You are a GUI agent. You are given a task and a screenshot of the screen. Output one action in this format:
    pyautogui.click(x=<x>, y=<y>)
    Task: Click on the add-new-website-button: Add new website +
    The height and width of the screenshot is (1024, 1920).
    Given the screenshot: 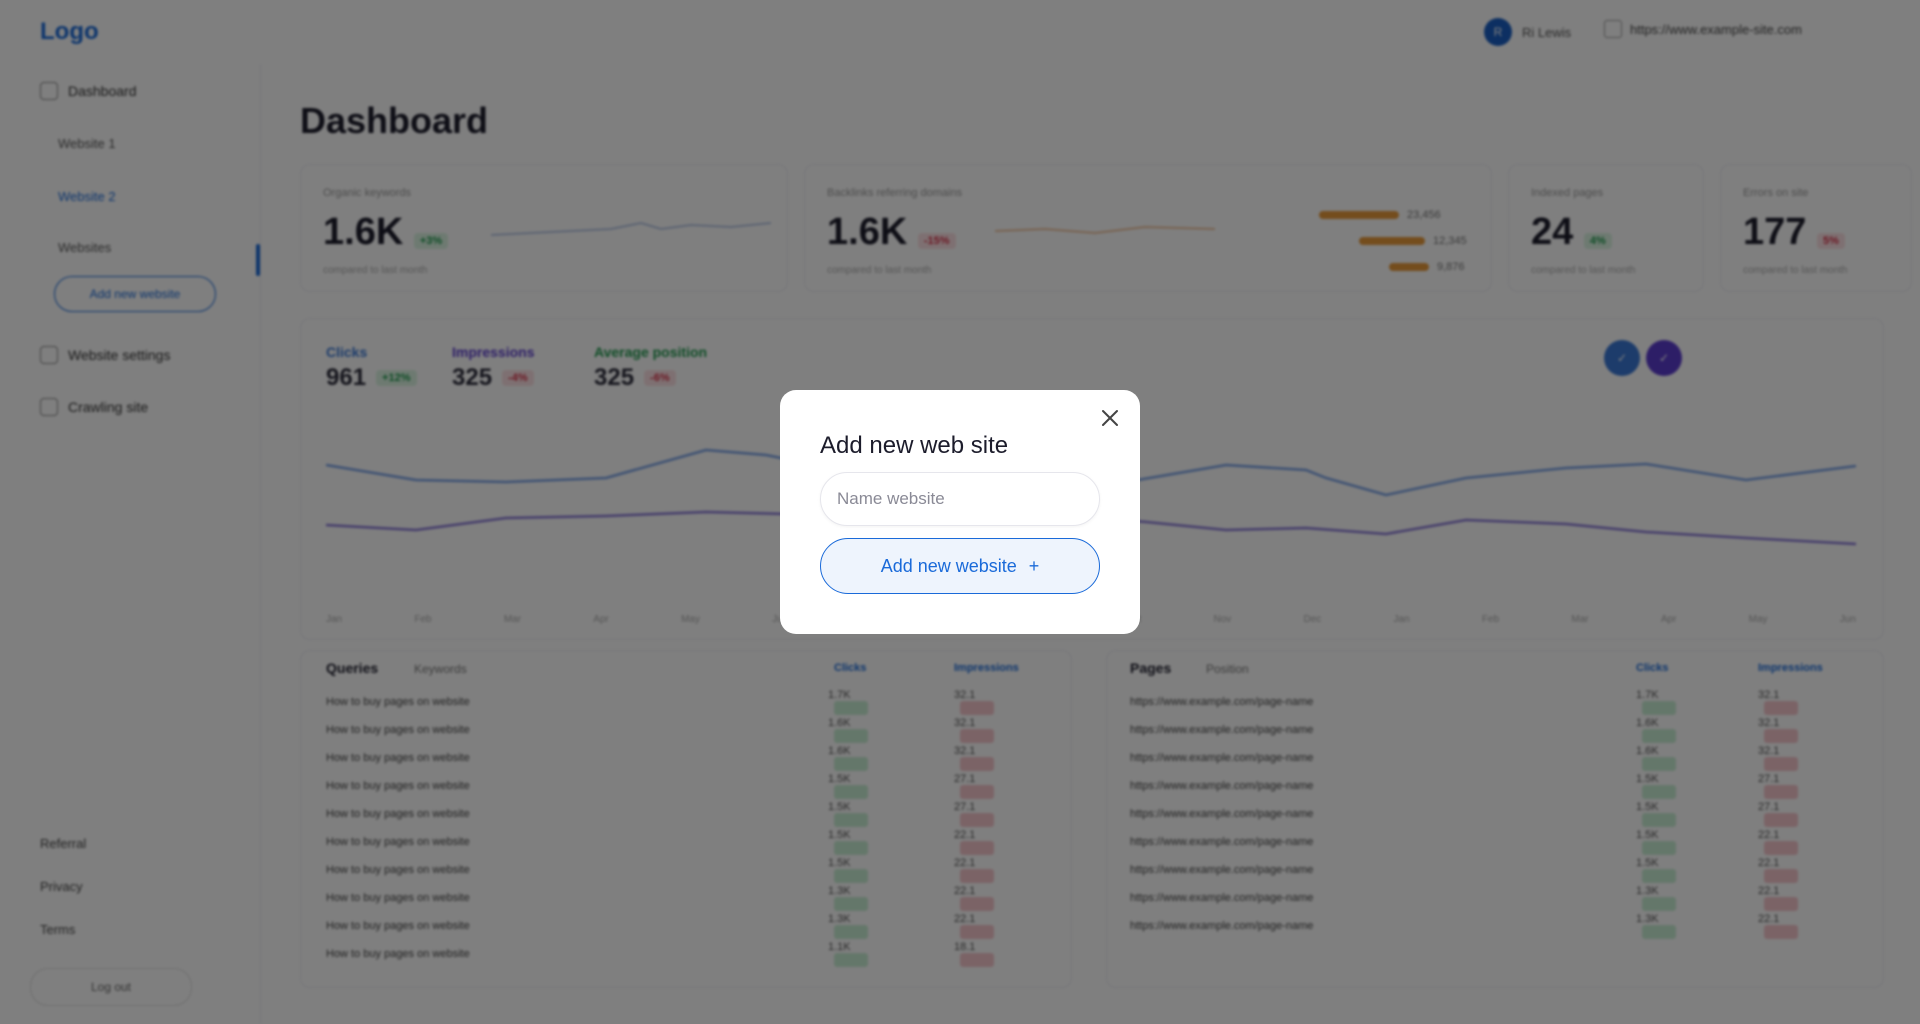 What is the action you would take?
    pyautogui.click(x=960, y=566)
    